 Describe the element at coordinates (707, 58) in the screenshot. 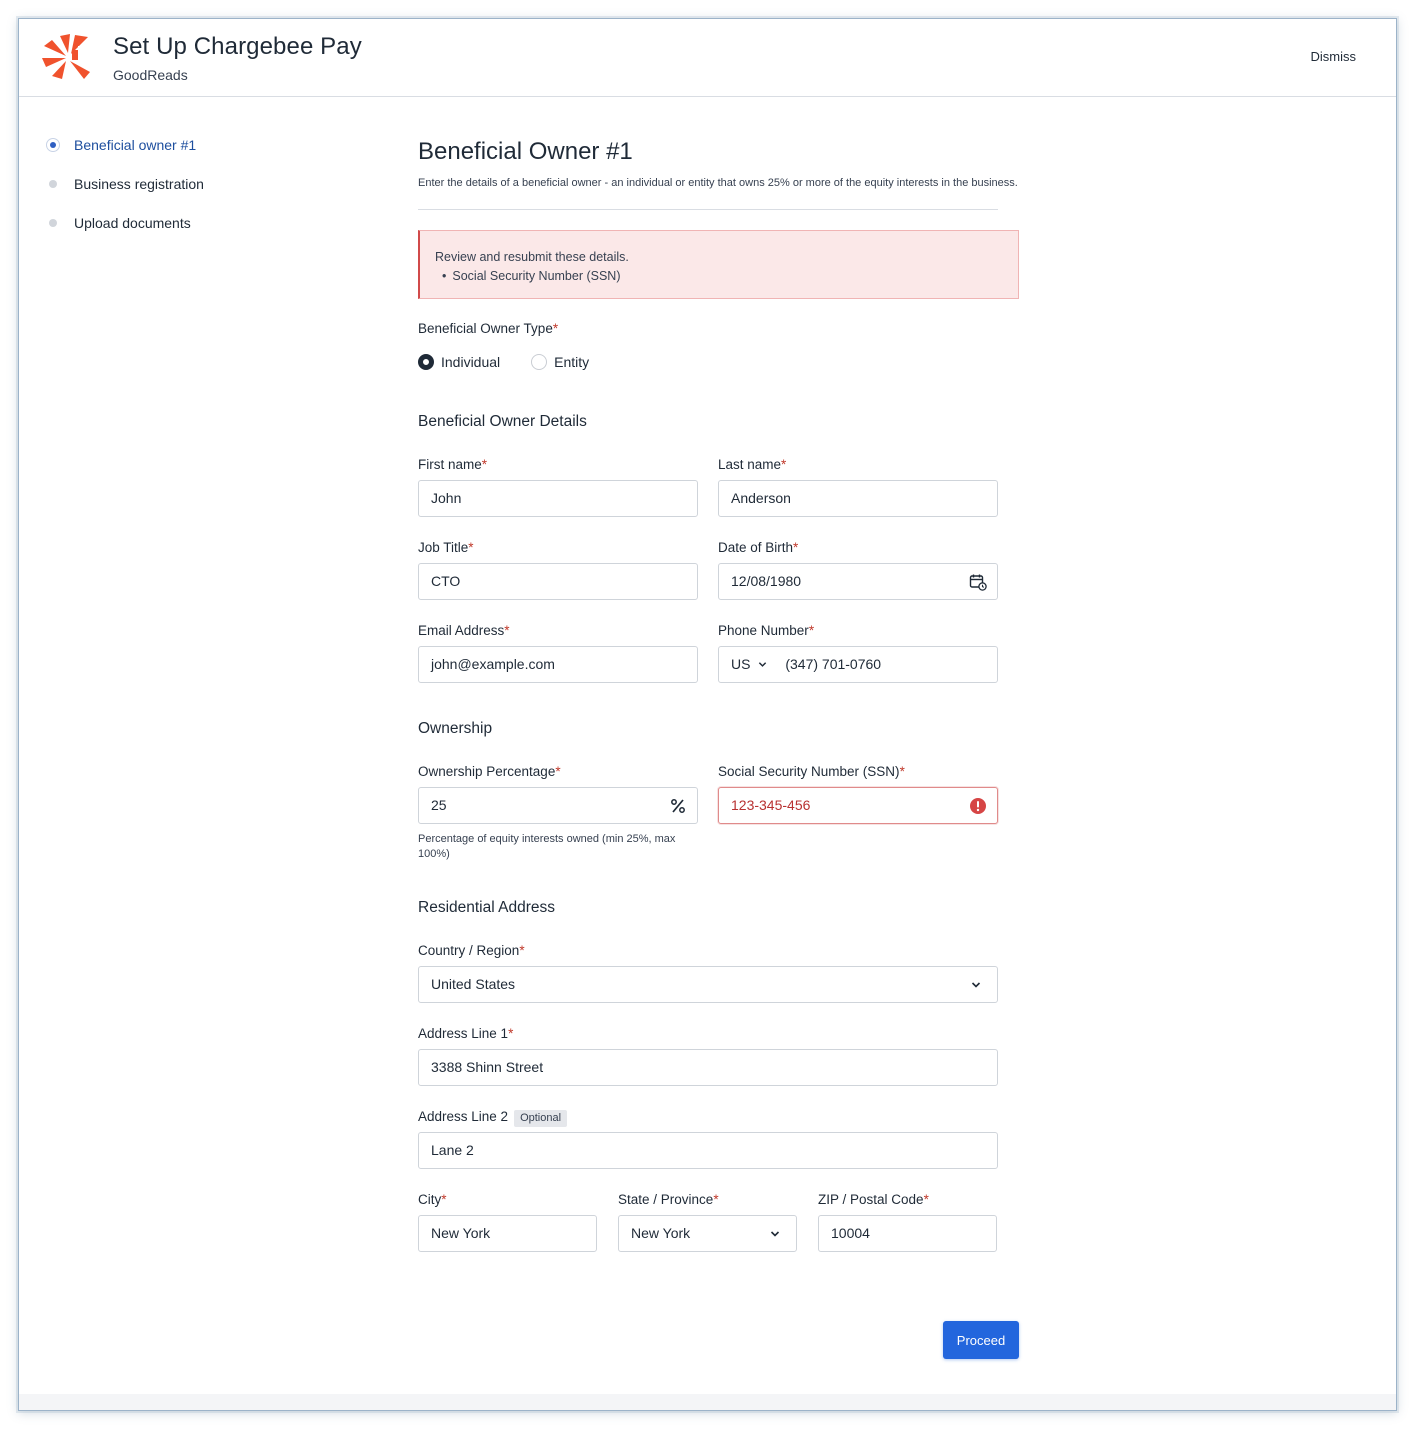

I see `header: Set Up Chargebee Pay GoodReads Dismiss` at that location.